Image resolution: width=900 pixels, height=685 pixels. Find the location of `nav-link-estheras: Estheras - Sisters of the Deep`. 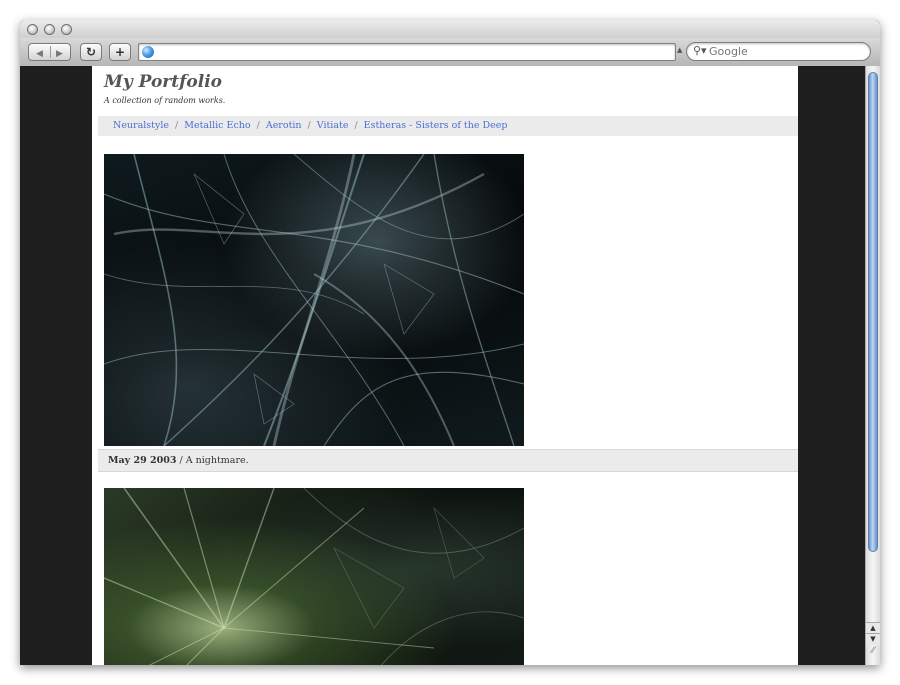

nav-link-estheras: Estheras - Sisters of the Deep is located at coordinates (436, 125).